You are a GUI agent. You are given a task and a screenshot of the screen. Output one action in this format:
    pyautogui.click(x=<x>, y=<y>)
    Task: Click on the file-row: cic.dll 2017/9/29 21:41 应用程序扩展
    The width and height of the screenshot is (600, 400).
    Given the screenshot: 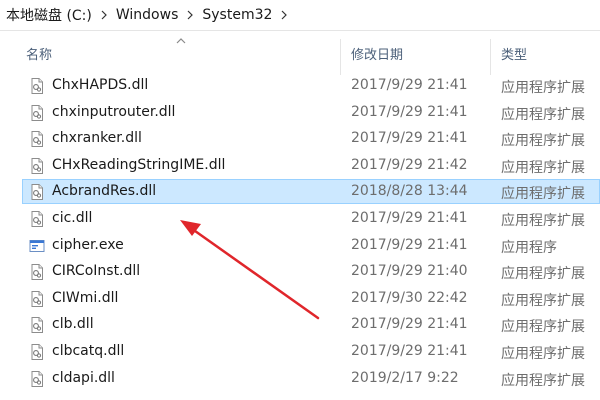 What is the action you would take?
    pyautogui.click(x=311, y=218)
    